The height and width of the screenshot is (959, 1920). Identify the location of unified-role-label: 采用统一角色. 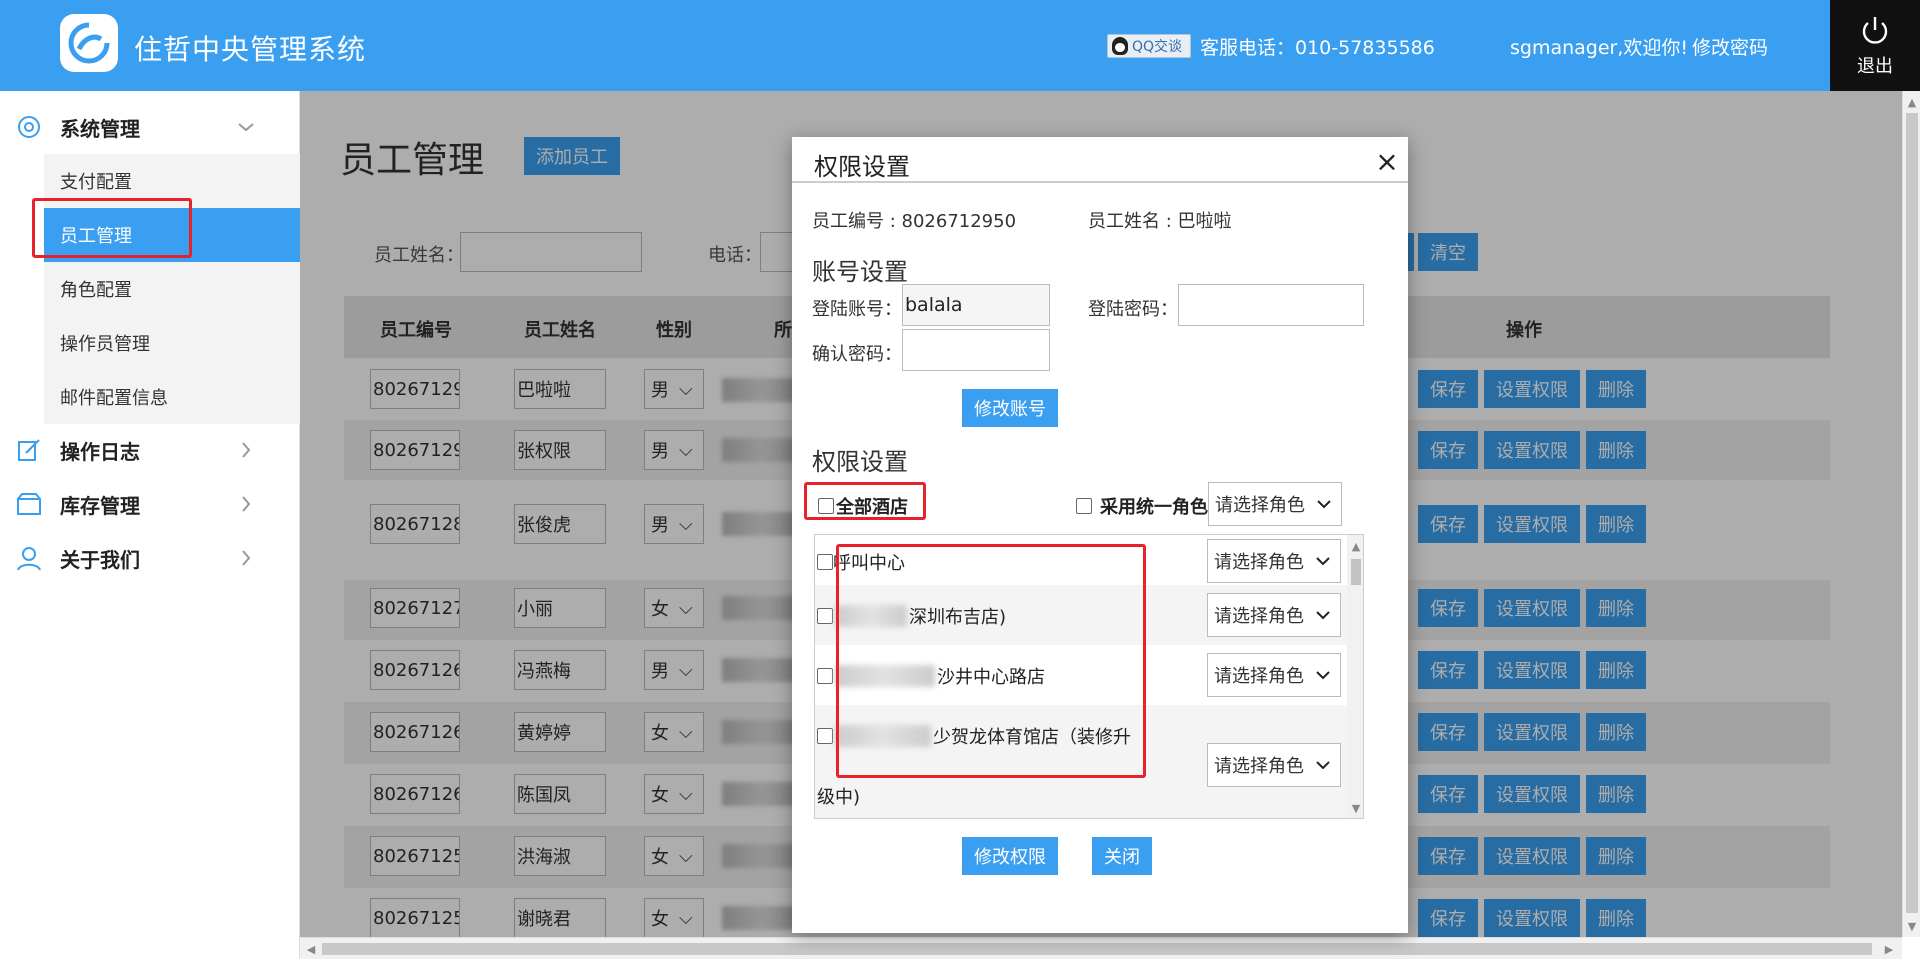
(1154, 507).